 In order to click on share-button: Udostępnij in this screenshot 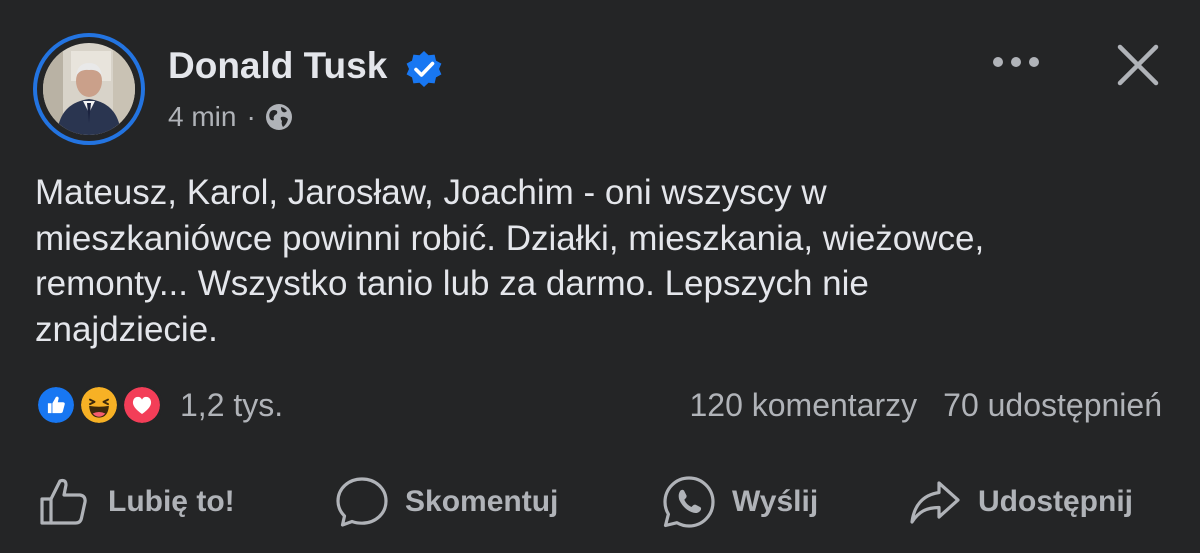, I will do `click(1019, 502)`.